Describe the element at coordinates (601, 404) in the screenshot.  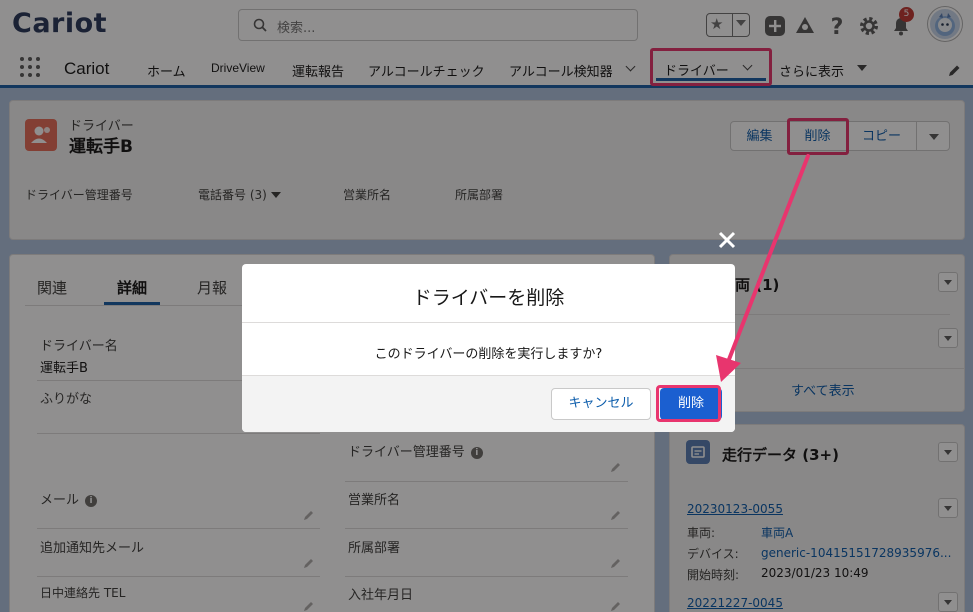
I see `cancel-button: キャンセル` at that location.